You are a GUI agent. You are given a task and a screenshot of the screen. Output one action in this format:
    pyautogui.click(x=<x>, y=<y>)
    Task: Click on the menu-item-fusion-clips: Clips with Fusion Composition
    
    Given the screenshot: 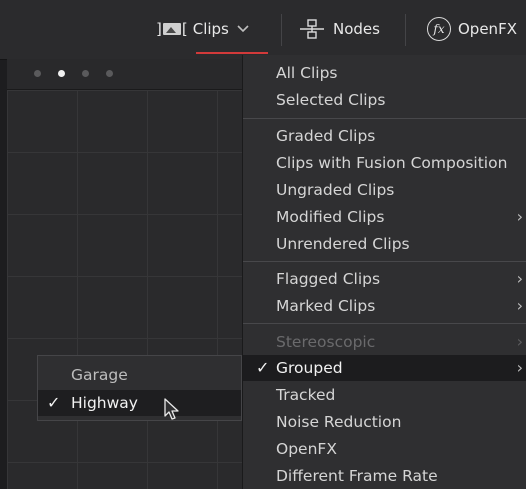 What is the action you would take?
    pyautogui.click(x=384, y=163)
    